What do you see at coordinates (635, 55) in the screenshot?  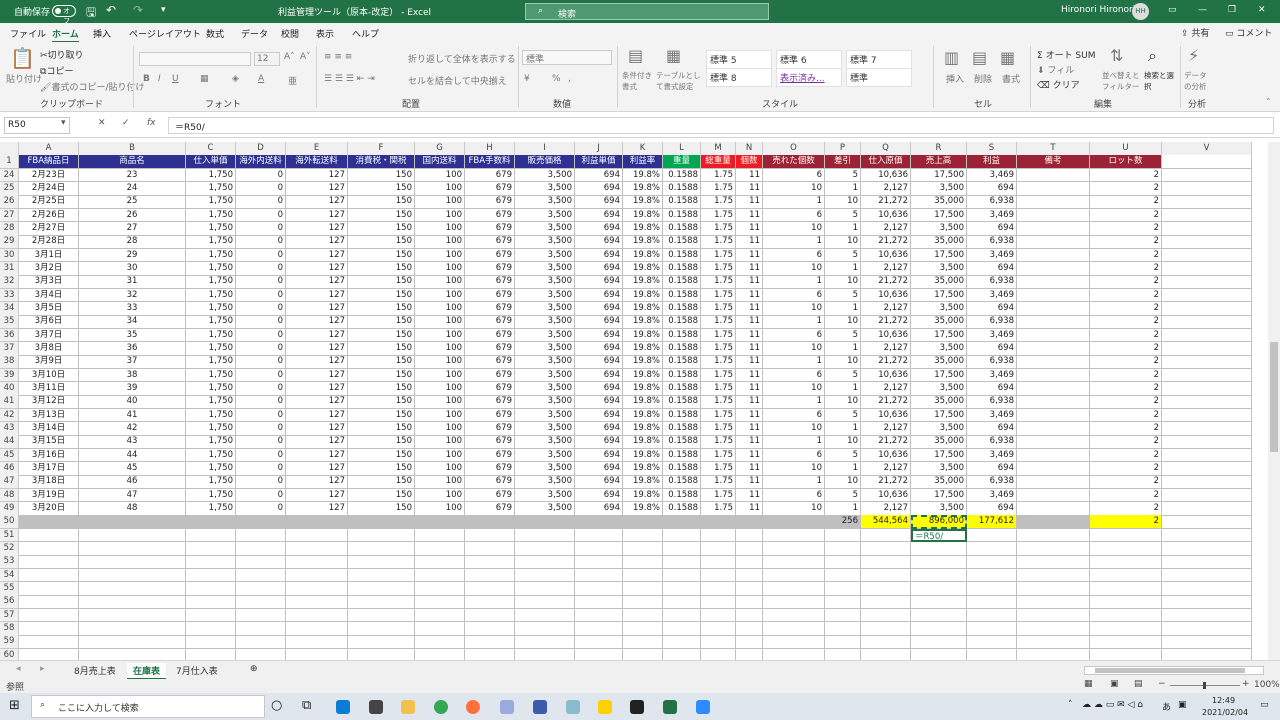 I see `conditional-format-icon: ▤` at bounding box center [635, 55].